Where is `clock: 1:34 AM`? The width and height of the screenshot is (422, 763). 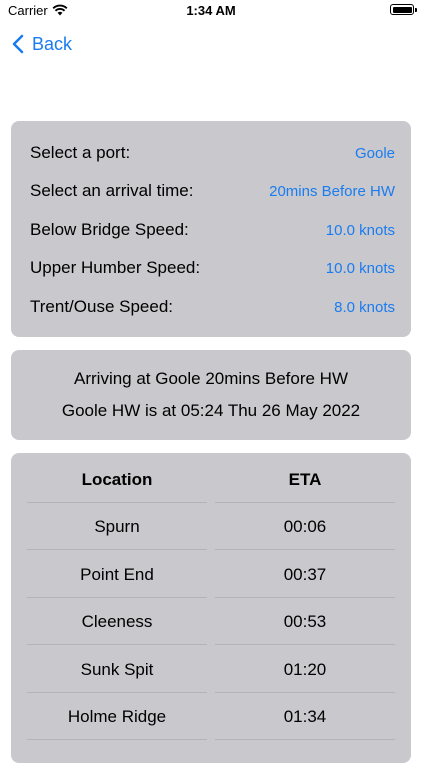 clock: 1:34 AM is located at coordinates (211, 10).